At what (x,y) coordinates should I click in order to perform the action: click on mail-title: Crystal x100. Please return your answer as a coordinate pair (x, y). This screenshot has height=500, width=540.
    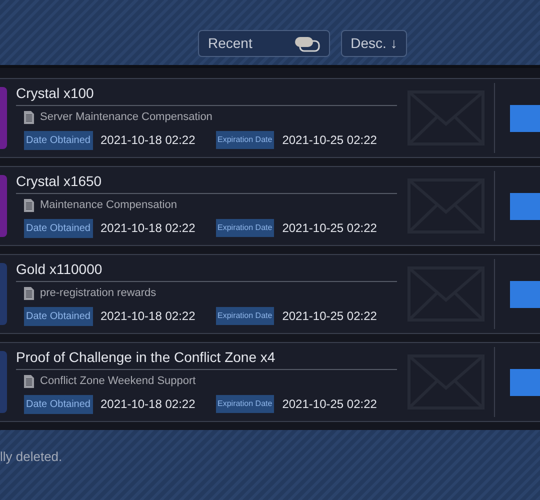
    Looking at the image, I should click on (206, 94).